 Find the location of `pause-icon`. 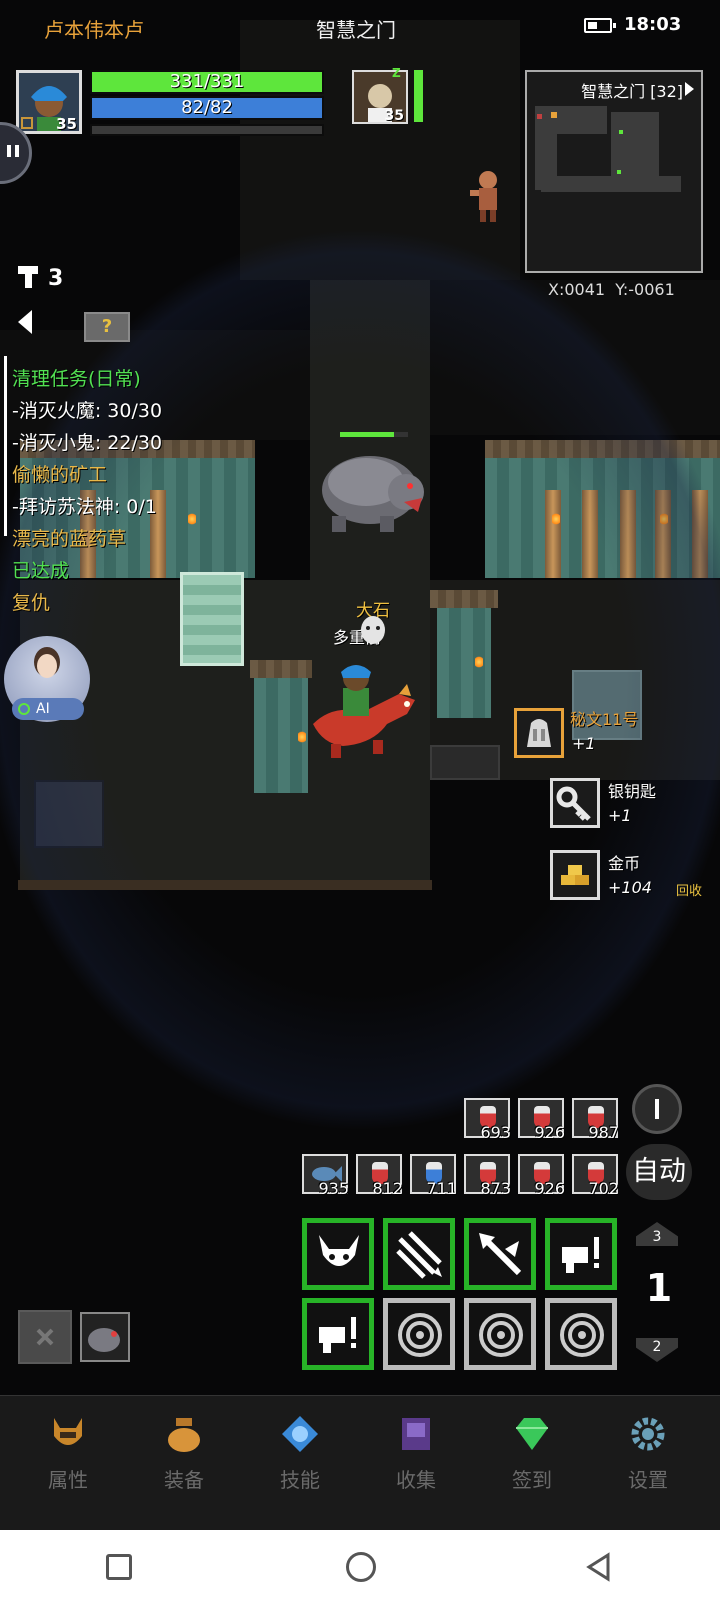

pause-icon is located at coordinates (657, 1109).